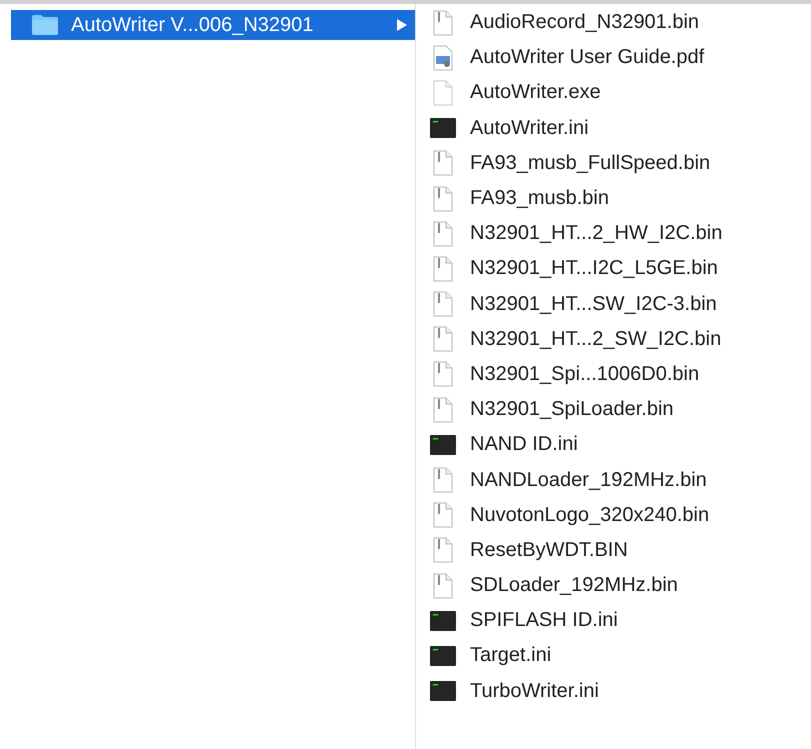 This screenshot has height=749, width=811. What do you see at coordinates (613, 128) in the screenshot?
I see `file-row: AutoWriter.ini` at bounding box center [613, 128].